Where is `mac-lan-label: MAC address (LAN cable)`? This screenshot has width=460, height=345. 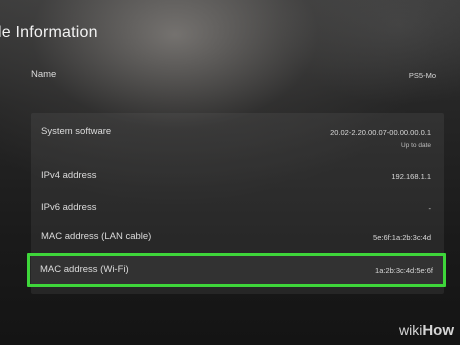
mac-lan-label: MAC address (LAN cable) is located at coordinates (96, 236).